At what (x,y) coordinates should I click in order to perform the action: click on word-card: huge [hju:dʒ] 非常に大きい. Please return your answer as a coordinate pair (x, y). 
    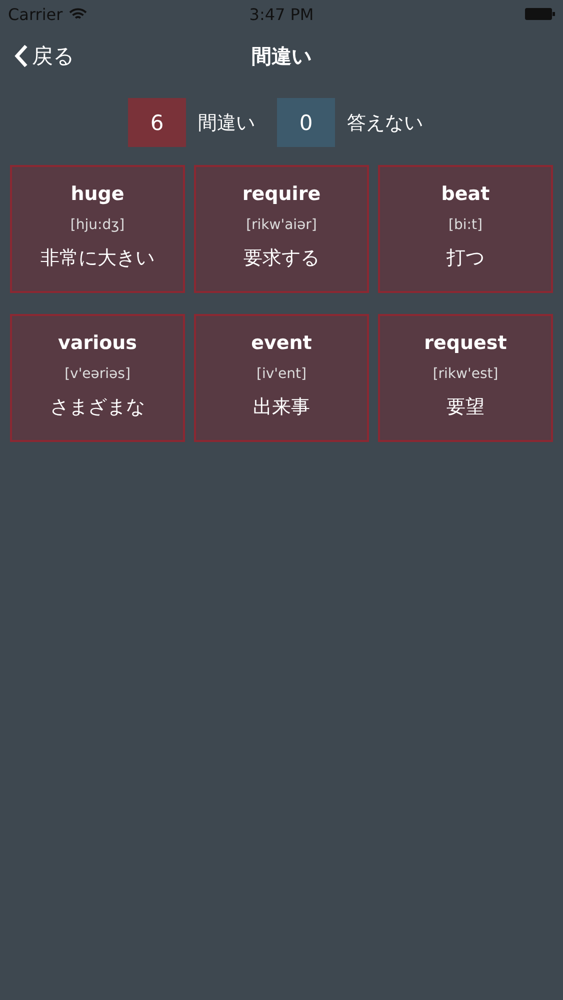
    Looking at the image, I should click on (97, 229).